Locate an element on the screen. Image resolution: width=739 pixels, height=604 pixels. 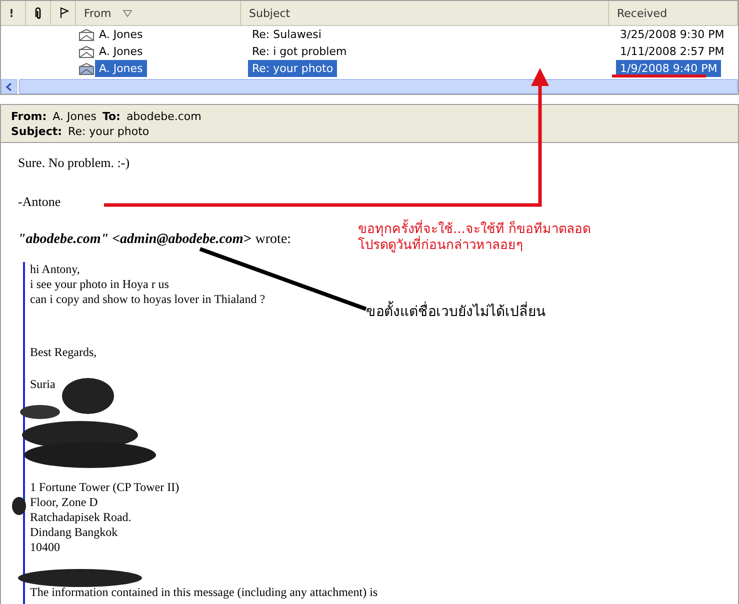
body-text: Sure. No problem. :-) is located at coordinates (74, 163).